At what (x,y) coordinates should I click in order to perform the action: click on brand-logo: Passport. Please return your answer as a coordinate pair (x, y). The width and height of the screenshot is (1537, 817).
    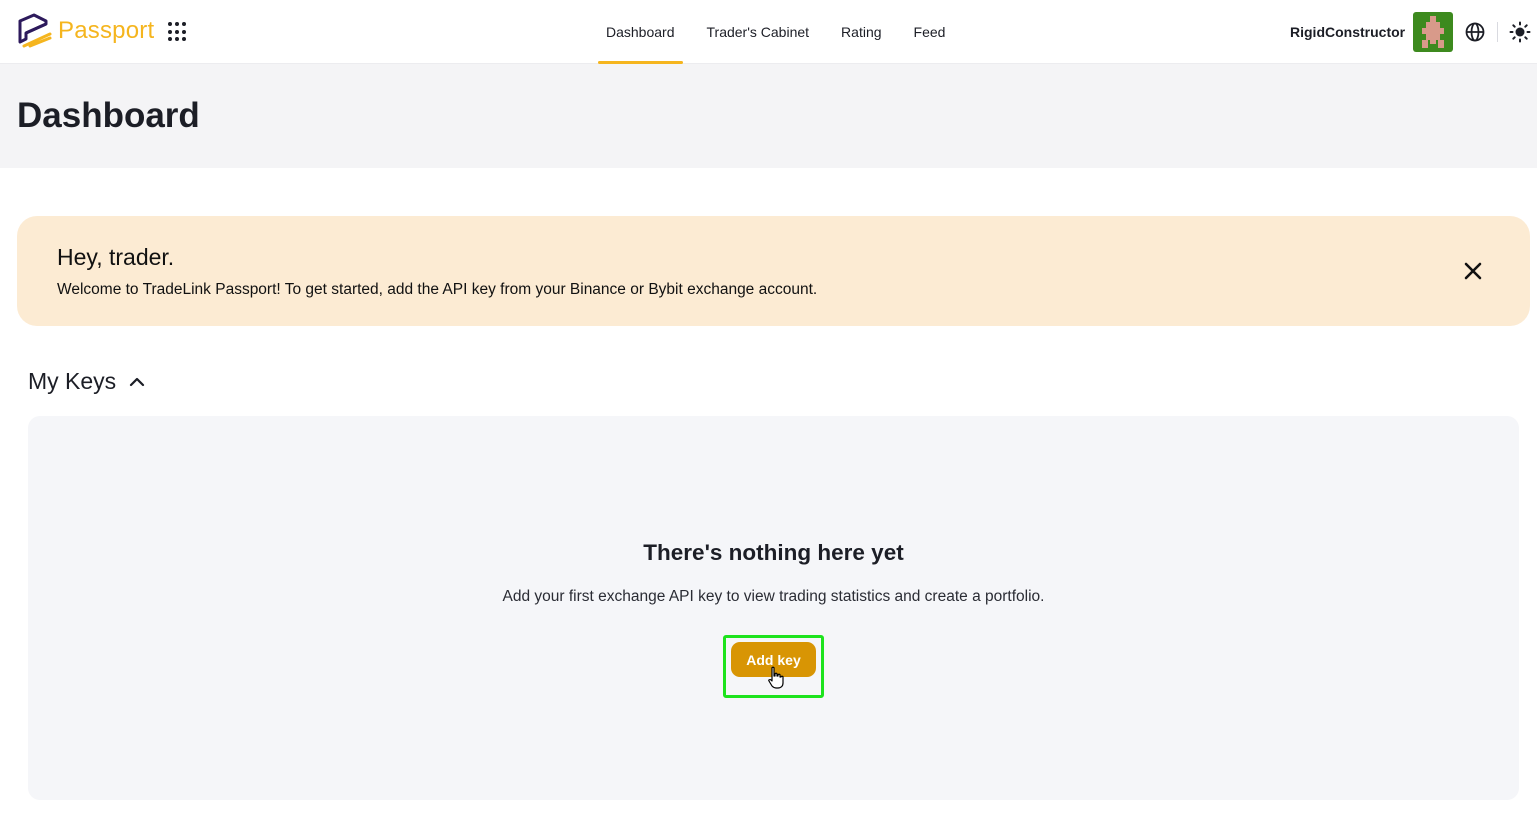
    Looking at the image, I should click on (85, 31).